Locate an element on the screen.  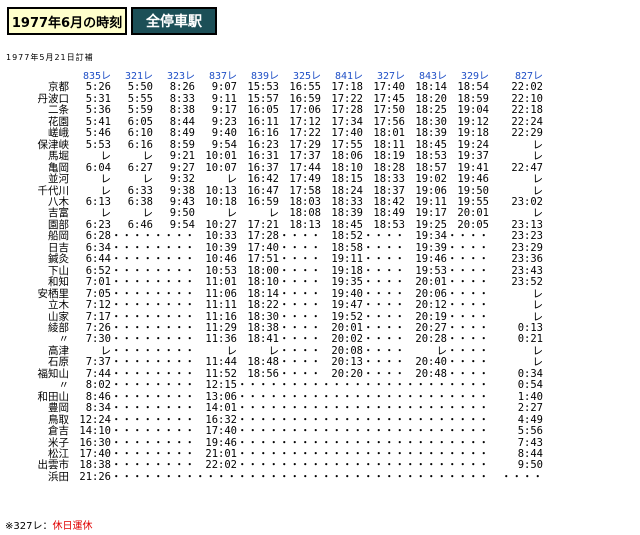
time-cell: 8:49 is located at coordinates (182, 133).